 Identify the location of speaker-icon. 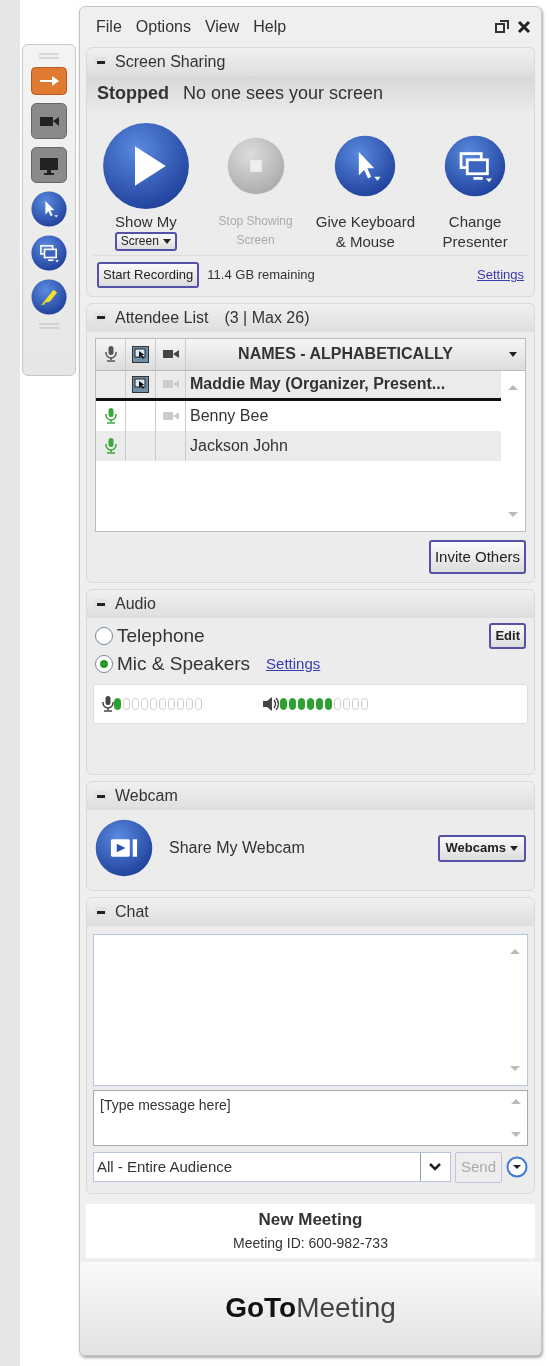
(271, 704).